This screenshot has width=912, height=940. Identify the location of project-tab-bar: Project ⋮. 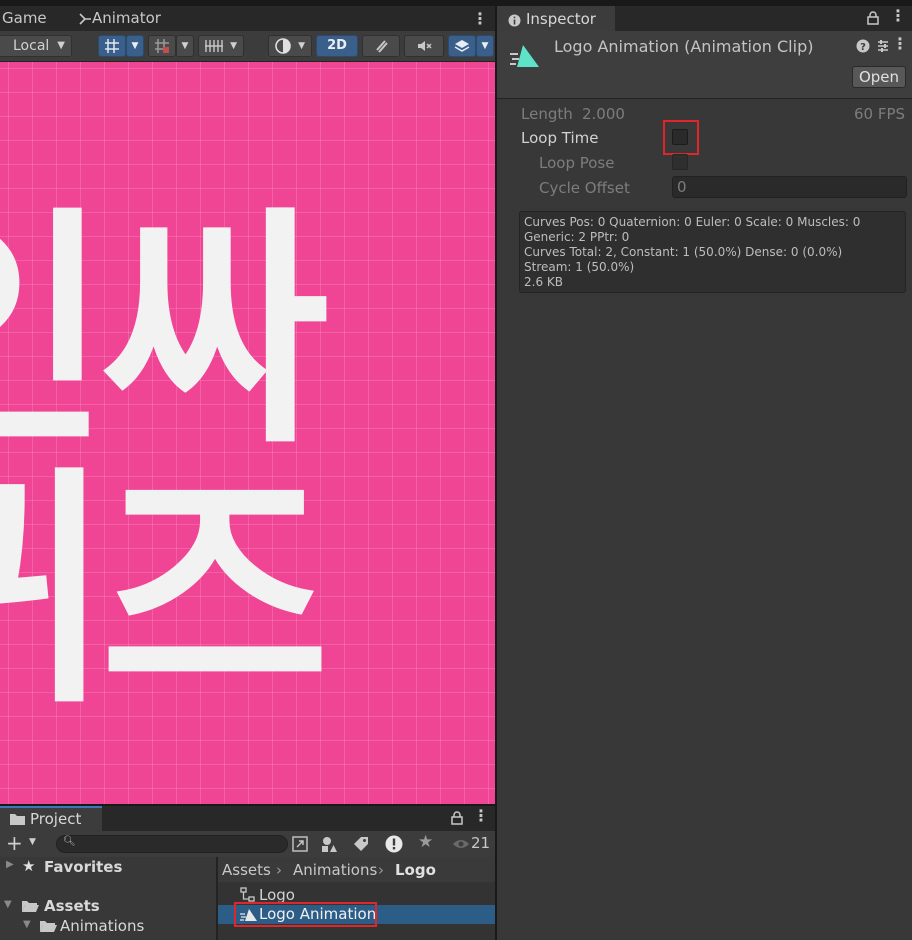
(247, 818).